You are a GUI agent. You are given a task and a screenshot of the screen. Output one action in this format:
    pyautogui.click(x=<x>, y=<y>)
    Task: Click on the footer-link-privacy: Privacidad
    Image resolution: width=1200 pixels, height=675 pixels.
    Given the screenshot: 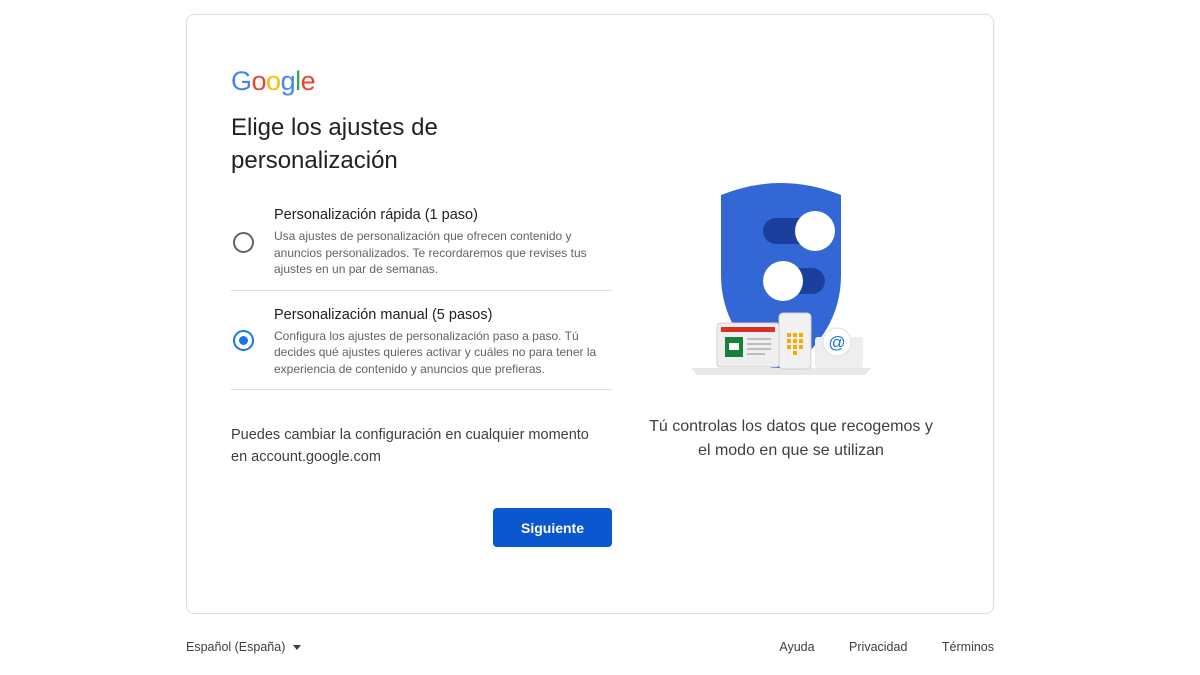 What is the action you would take?
    pyautogui.click(x=878, y=647)
    